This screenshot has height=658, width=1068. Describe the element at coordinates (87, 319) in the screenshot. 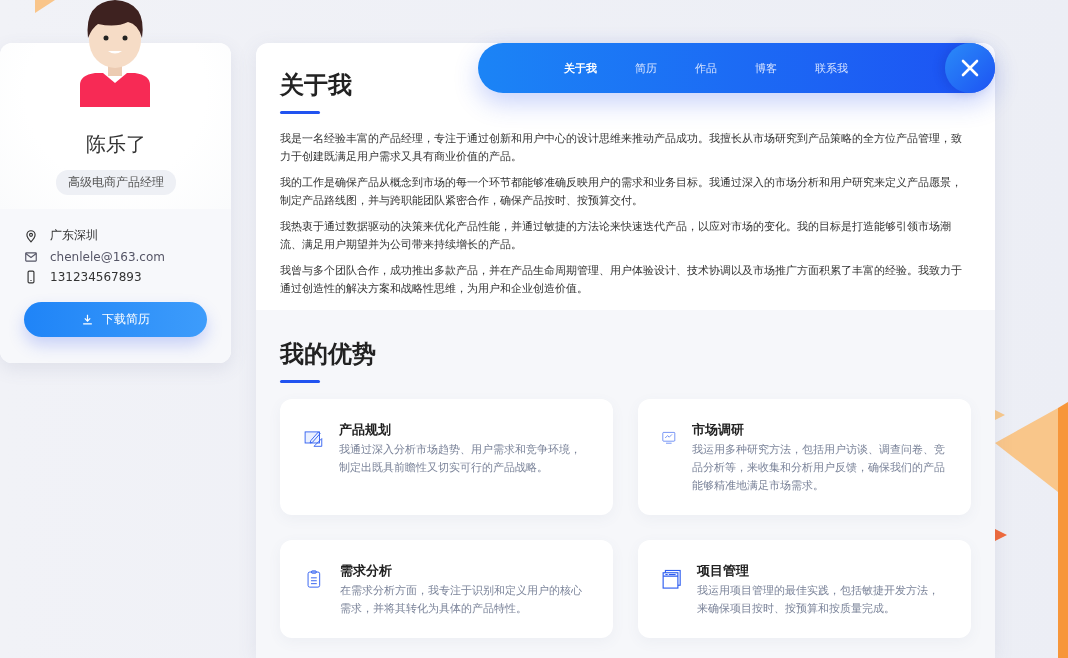

I see `download-icon` at that location.